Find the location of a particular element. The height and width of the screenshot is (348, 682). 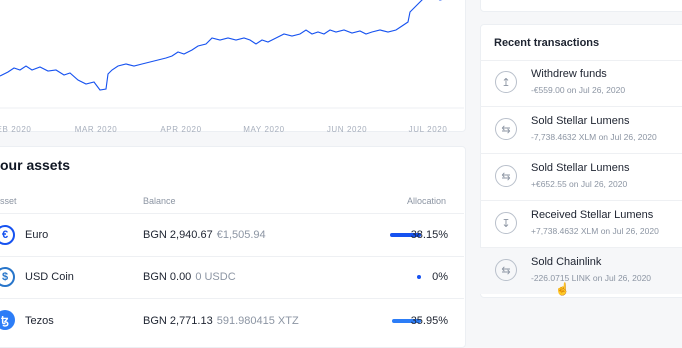

transaction-detail: -7,738.4632 XLM on Jul 26, 2020 is located at coordinates (594, 137).